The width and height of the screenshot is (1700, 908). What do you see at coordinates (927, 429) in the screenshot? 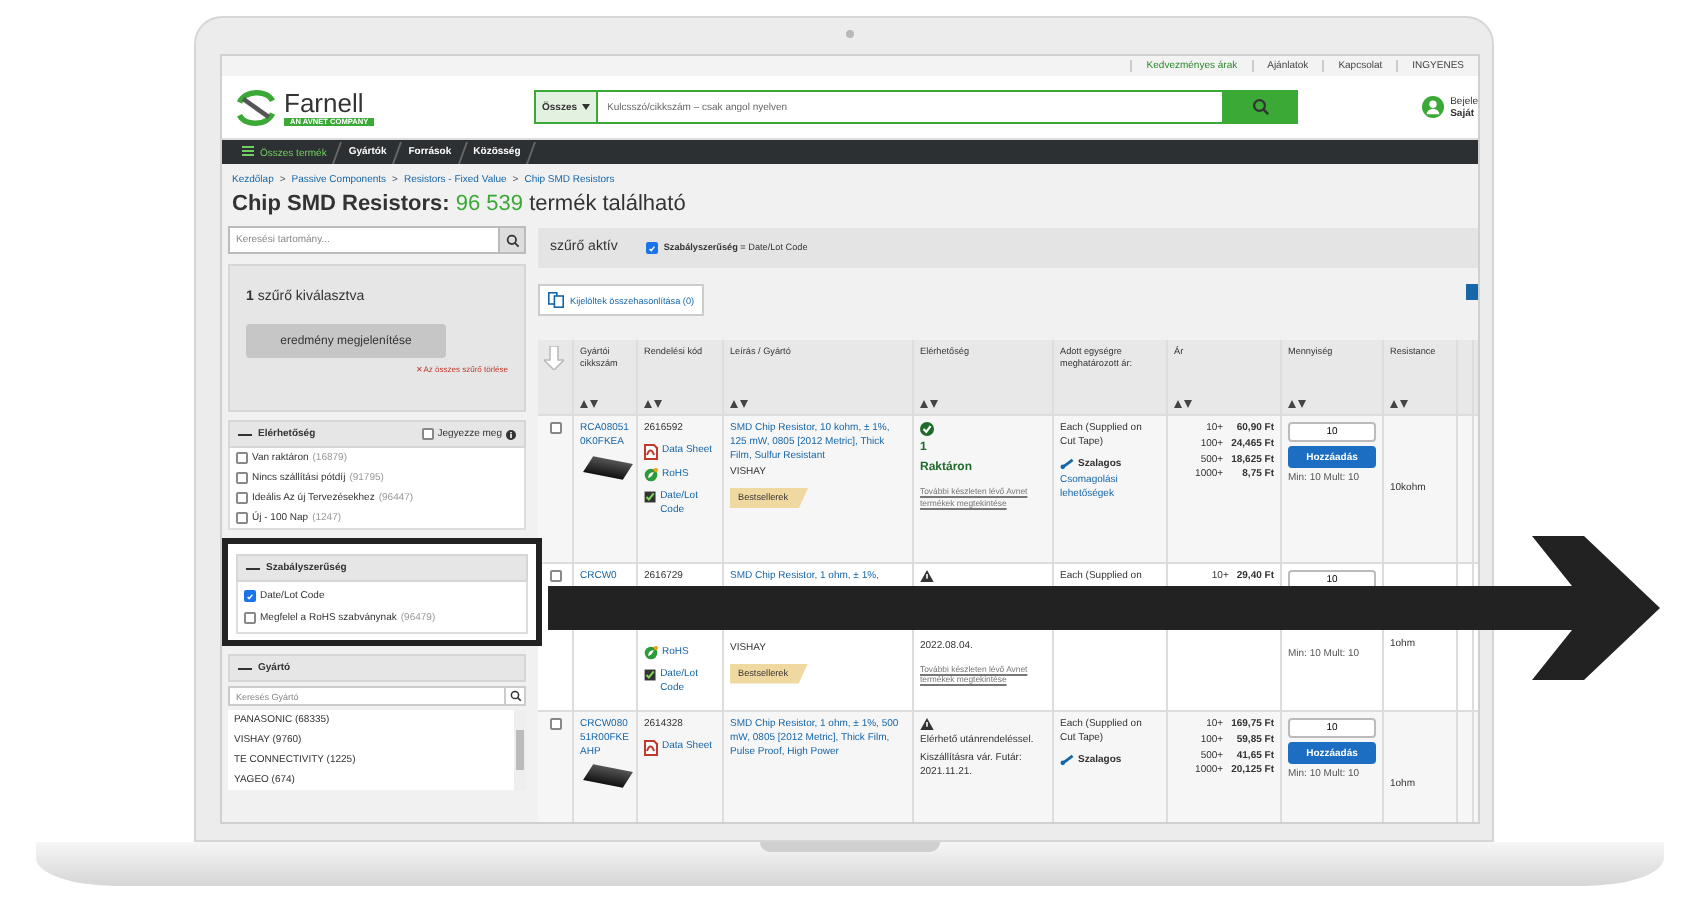
I see `check-icon` at bounding box center [927, 429].